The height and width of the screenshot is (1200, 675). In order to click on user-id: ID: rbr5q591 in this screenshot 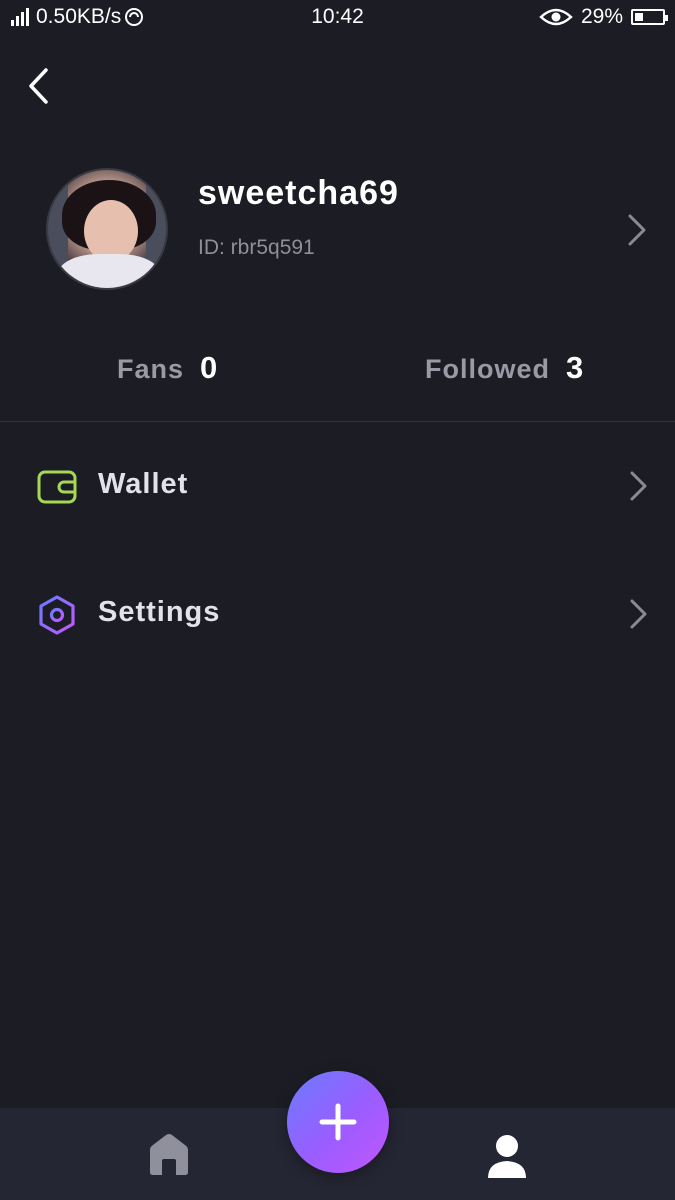, I will do `click(256, 247)`.